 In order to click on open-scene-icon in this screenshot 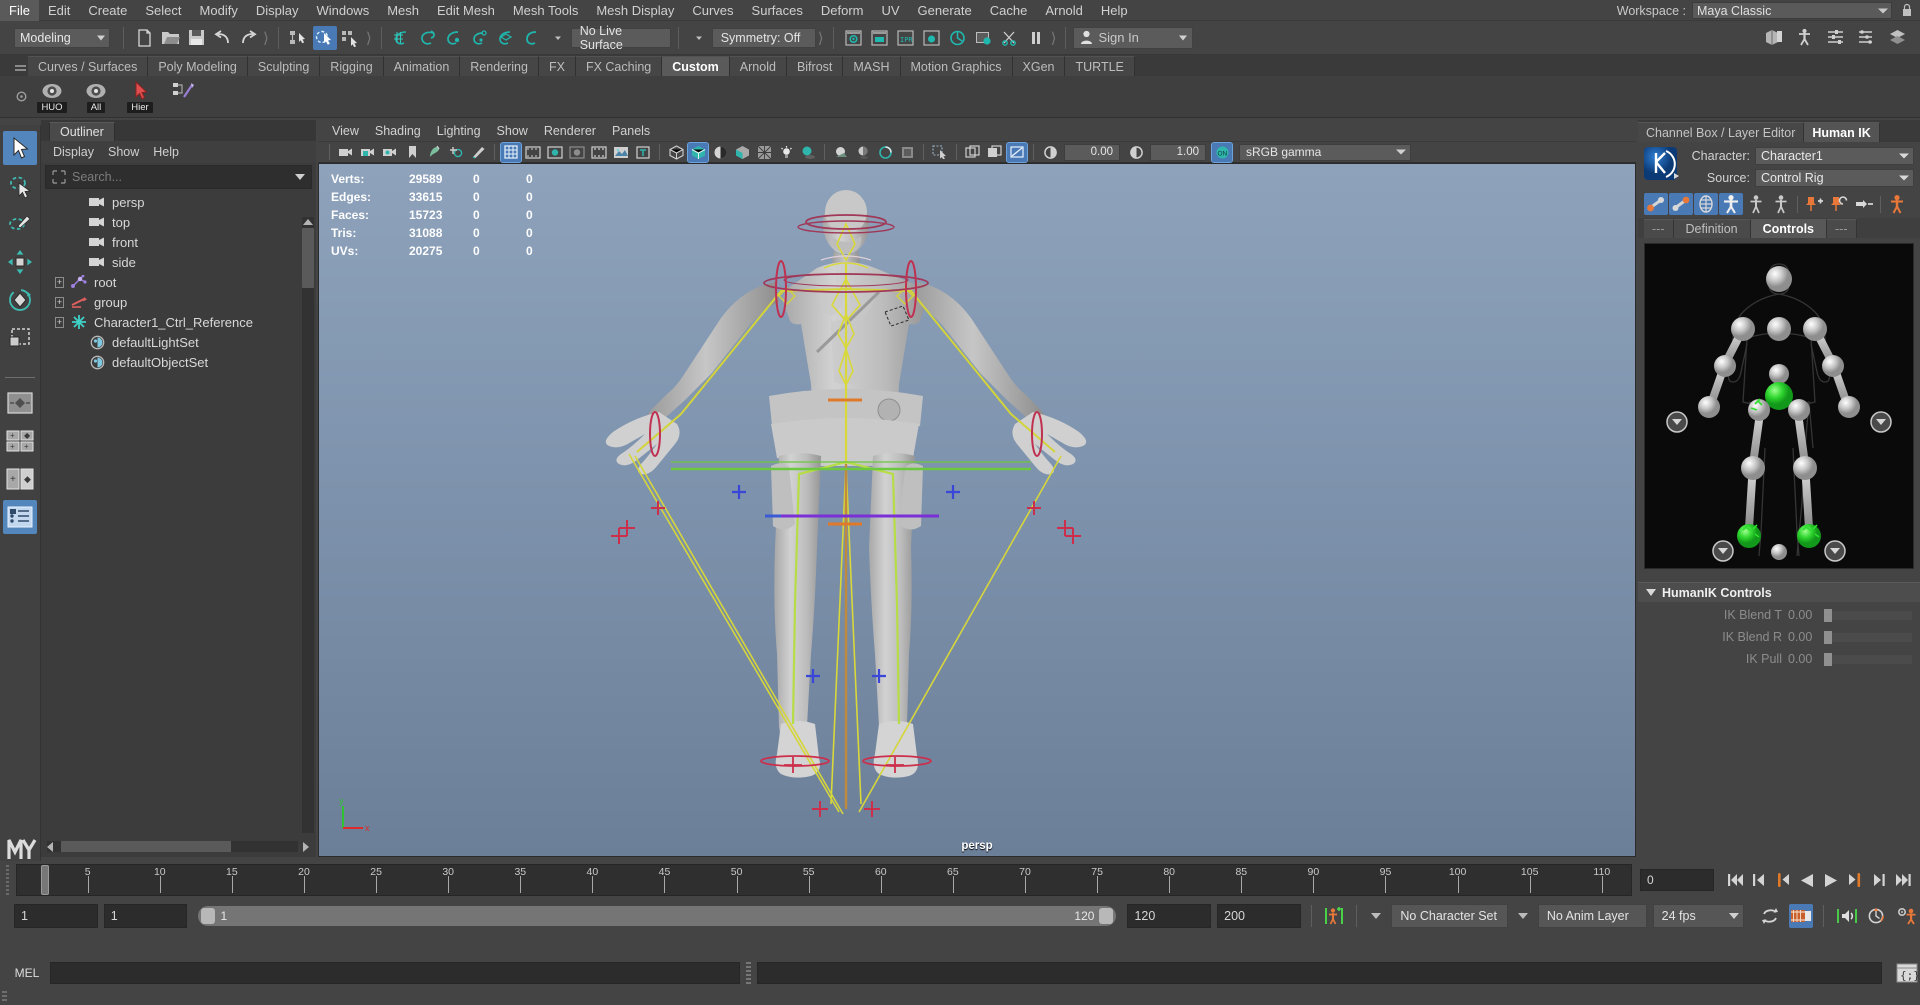, I will do `click(170, 38)`.